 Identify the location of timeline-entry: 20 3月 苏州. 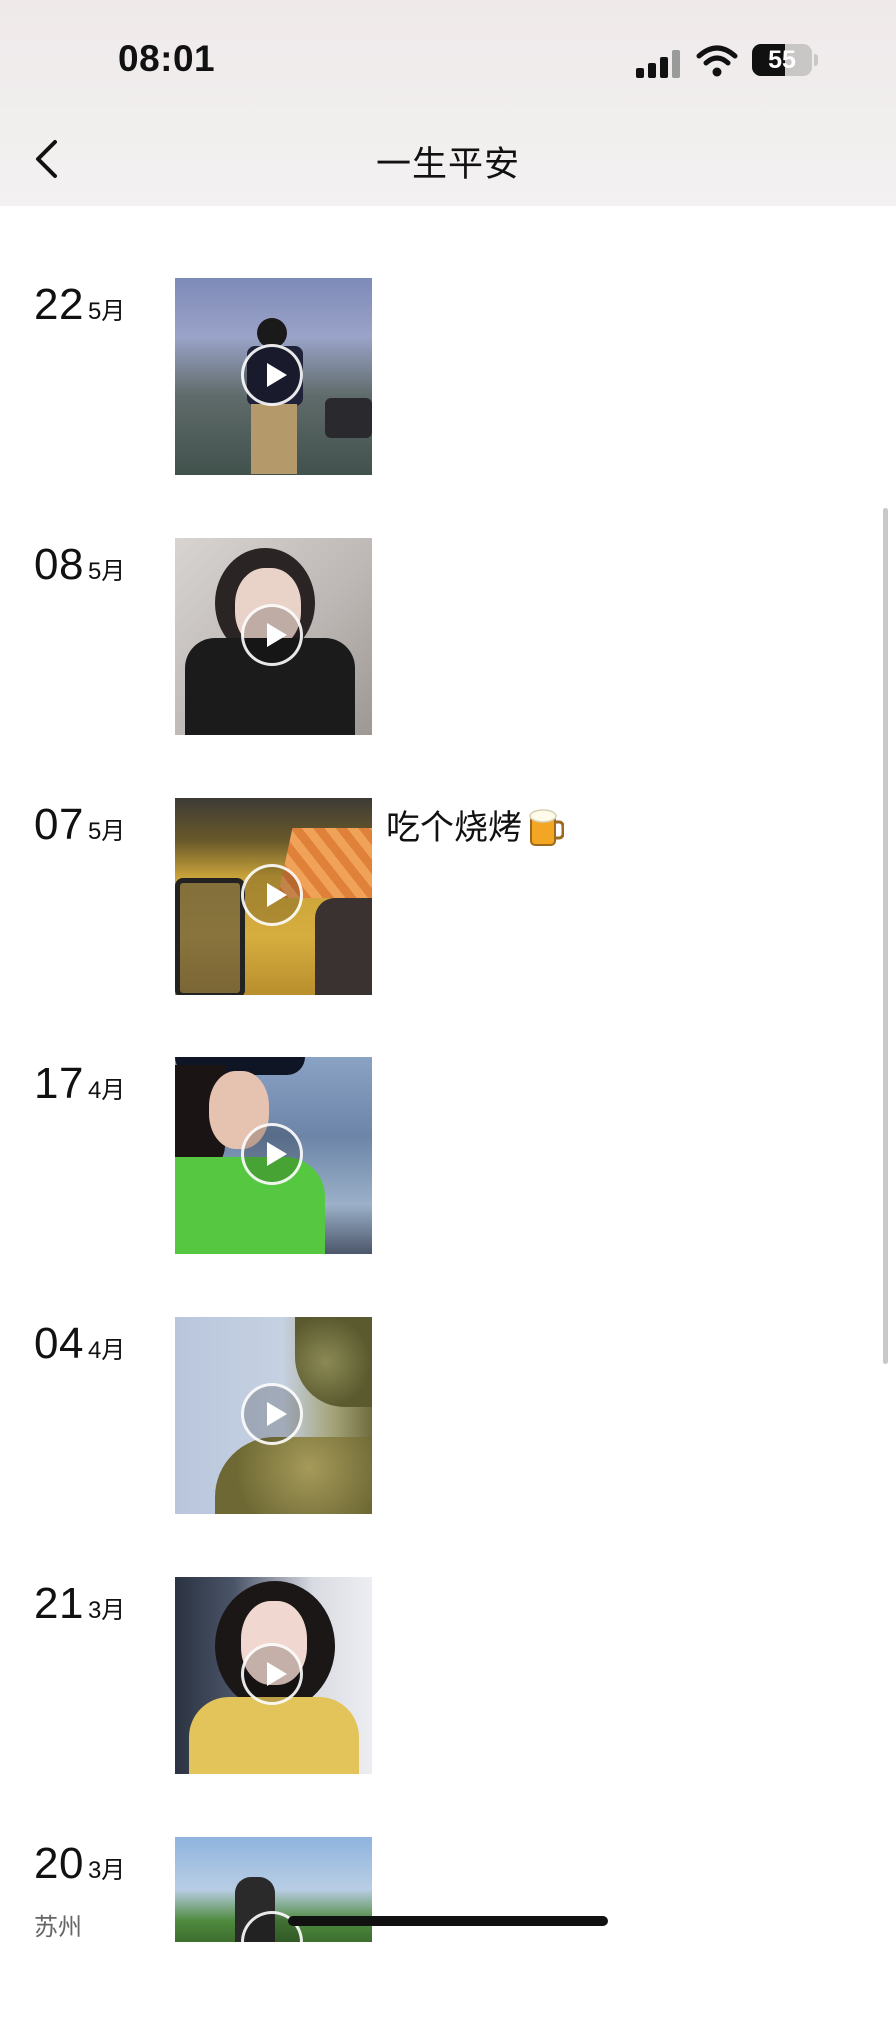
(448, 1937).